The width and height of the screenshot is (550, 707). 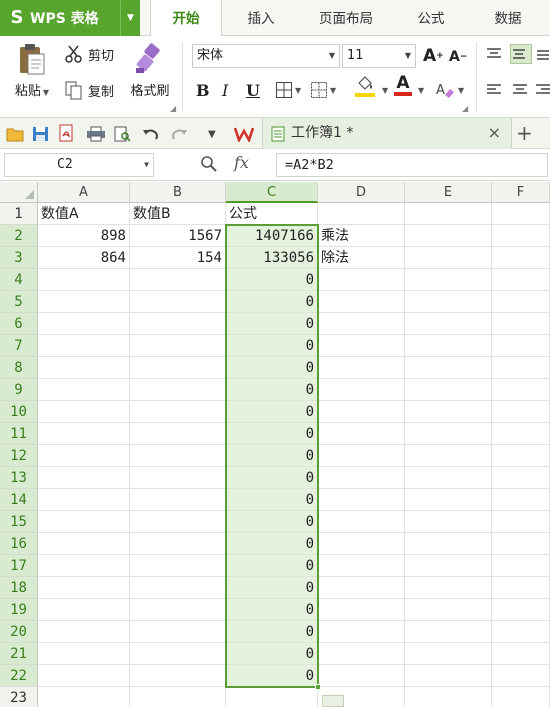 I want to click on cell-f15, so click(x=521, y=522).